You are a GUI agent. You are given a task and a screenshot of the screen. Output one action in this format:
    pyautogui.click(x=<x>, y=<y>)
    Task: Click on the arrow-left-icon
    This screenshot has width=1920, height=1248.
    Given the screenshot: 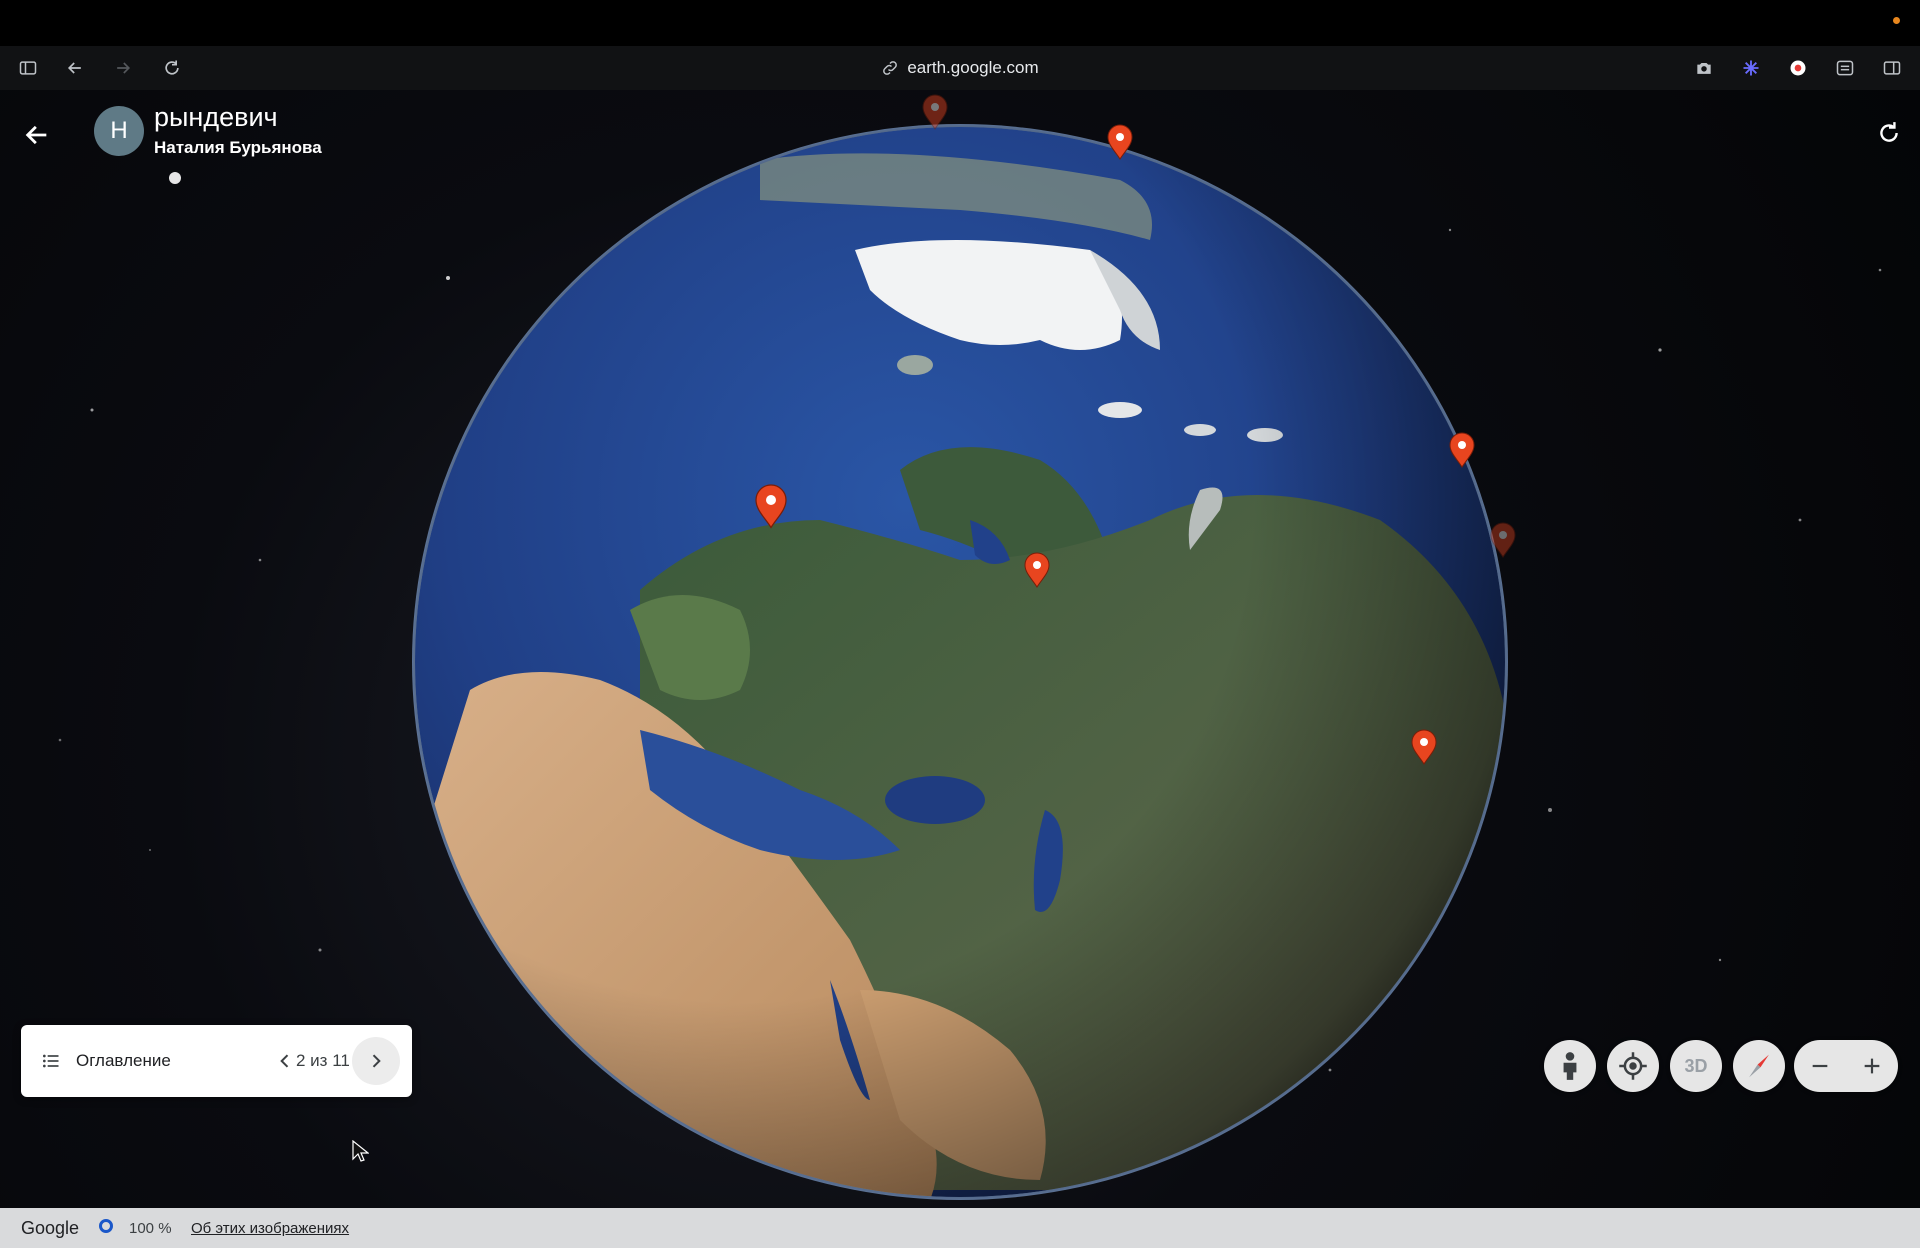 What is the action you would take?
    pyautogui.click(x=36, y=135)
    